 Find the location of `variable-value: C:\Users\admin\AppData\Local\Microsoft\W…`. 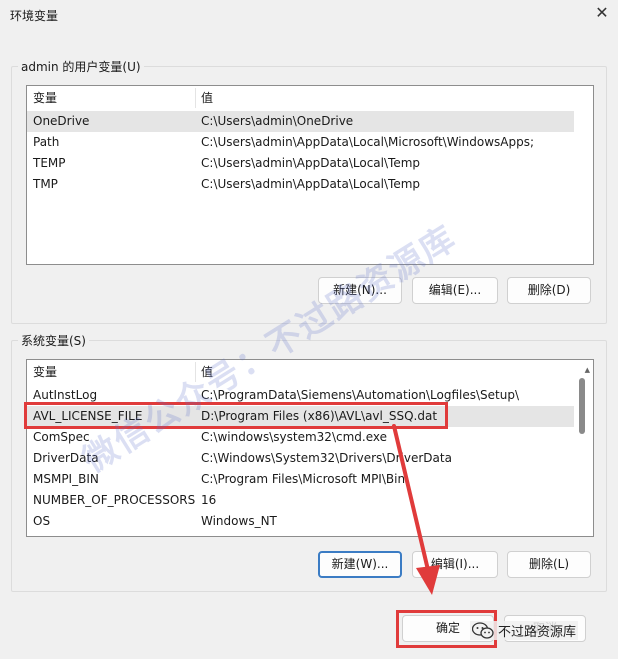

variable-value: C:\Users\admin\AppData\Local\Microsoft\W… is located at coordinates (367, 142).